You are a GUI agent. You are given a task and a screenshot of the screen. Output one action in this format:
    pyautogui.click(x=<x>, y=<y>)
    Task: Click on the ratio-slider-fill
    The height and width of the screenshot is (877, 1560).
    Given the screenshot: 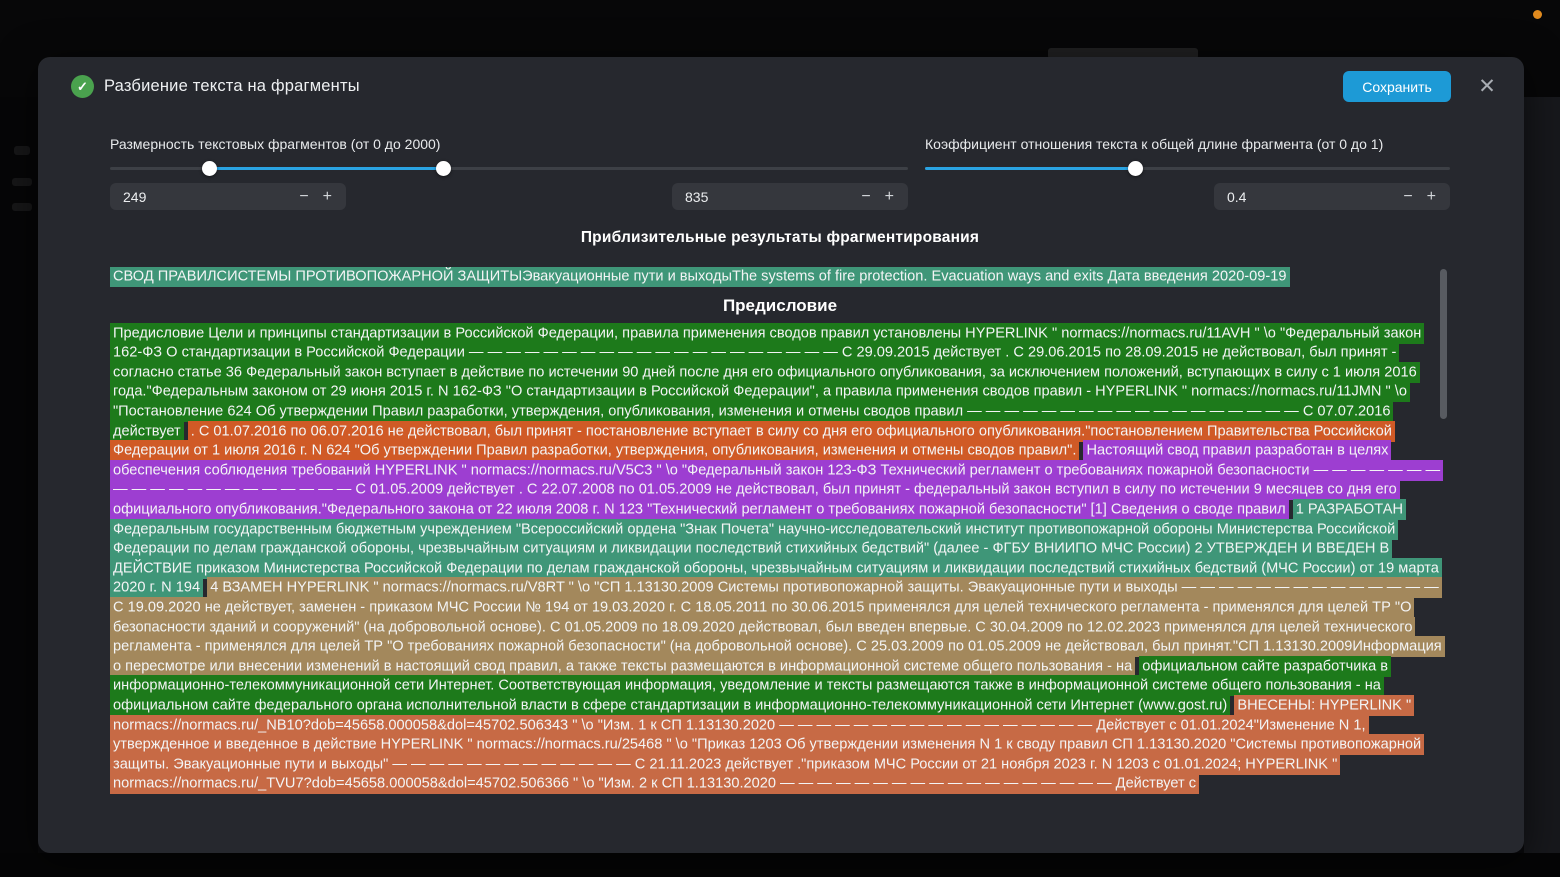 What is the action you would take?
    pyautogui.click(x=1030, y=168)
    